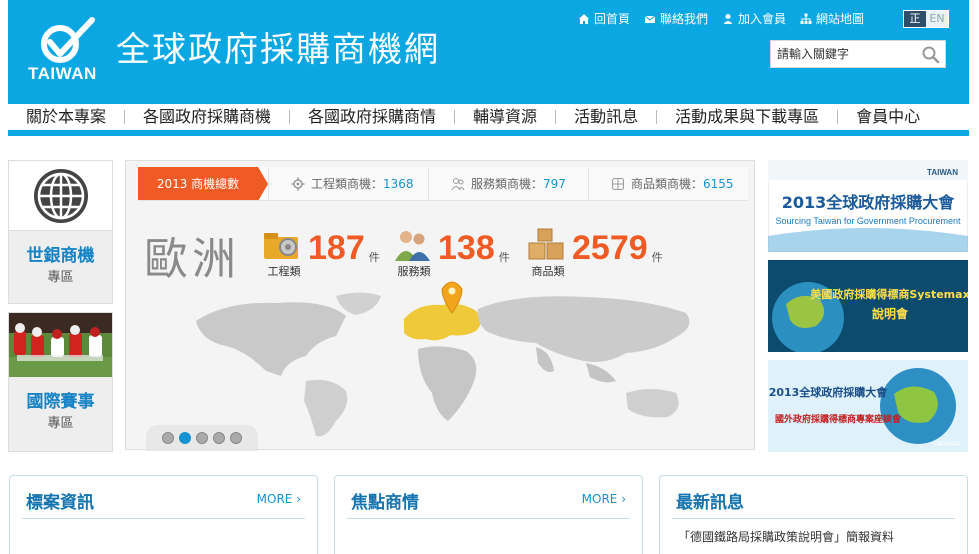  What do you see at coordinates (488, 514) in the screenshot?
I see `box-focus-news: 焦點商情 MORE ›` at bounding box center [488, 514].